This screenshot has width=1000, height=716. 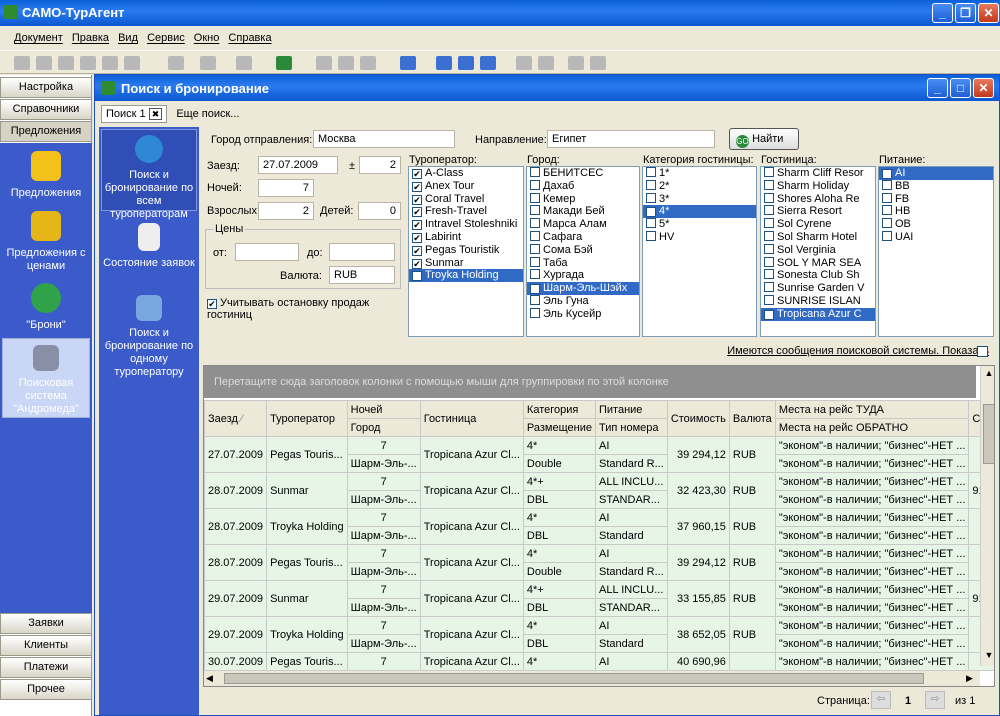 I want to click on city-item: Таба, so click(x=583, y=263).